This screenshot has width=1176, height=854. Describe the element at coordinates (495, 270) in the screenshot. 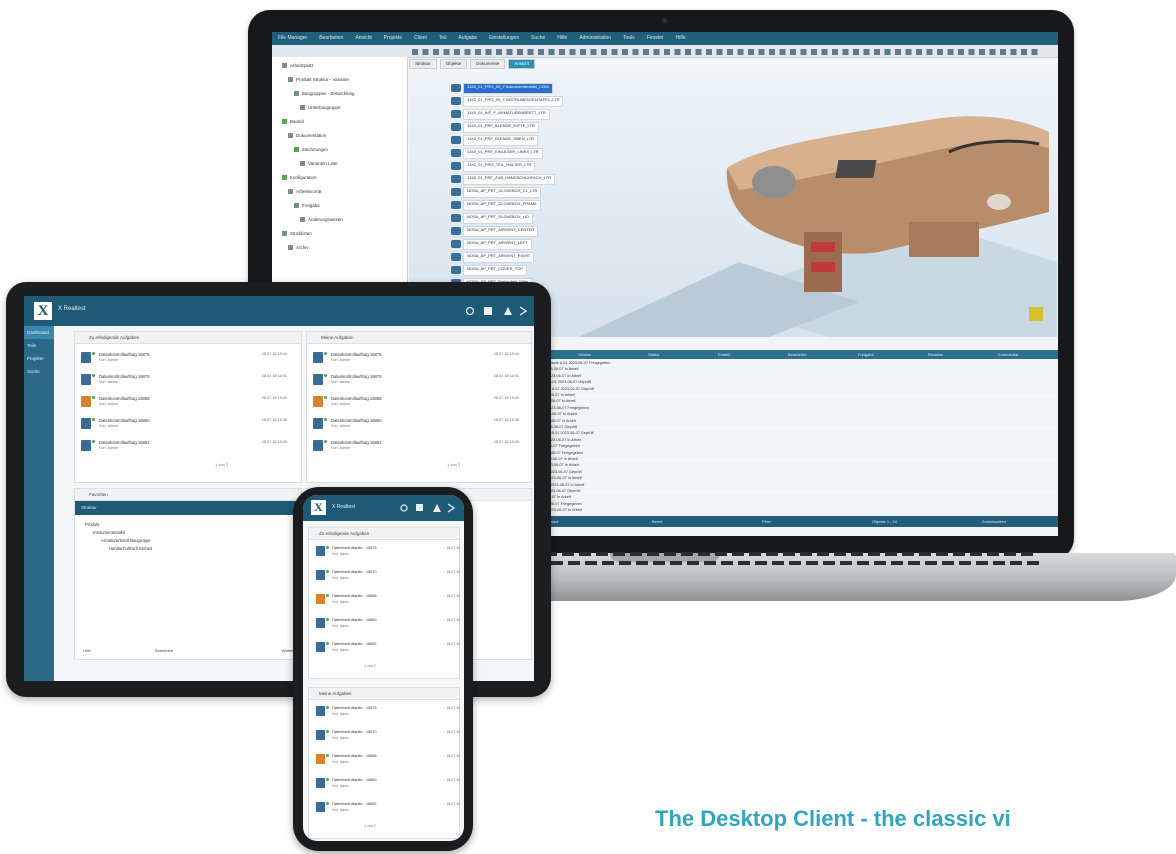

I see `object-row: NOSA_AP_PRT_COVER_TOP` at that location.